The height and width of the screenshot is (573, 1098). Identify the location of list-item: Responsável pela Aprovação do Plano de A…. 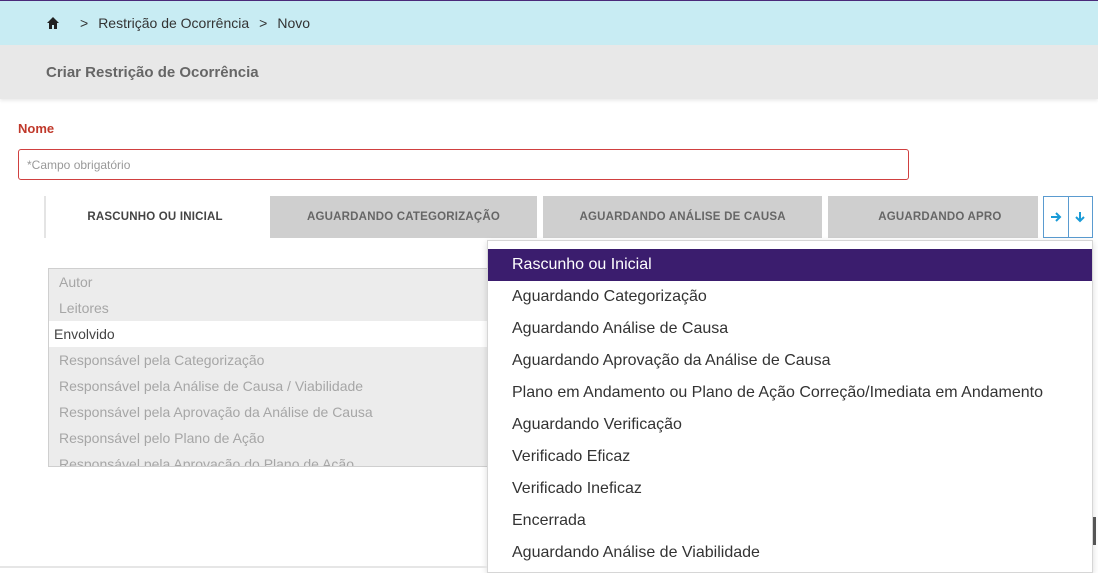
(269, 458).